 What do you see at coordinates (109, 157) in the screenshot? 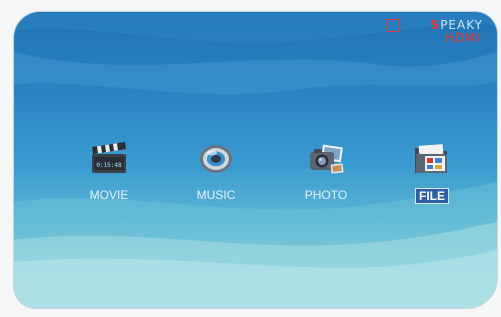
I see `clapperboard-icon: 0:15:48` at bounding box center [109, 157].